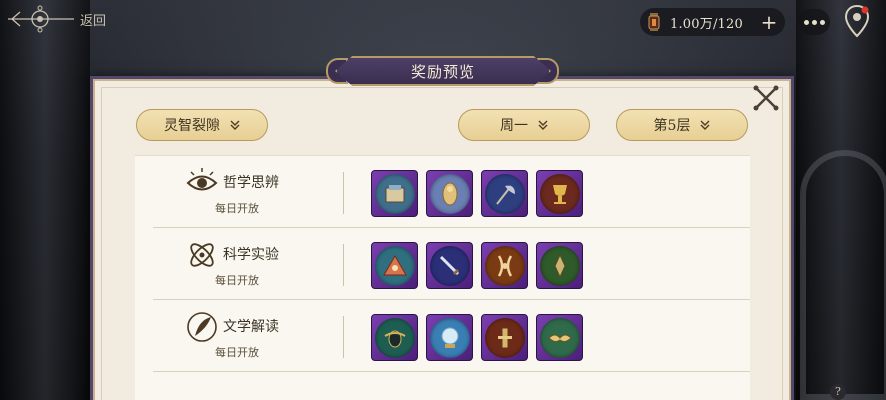  I want to click on crystal-ball-icon, so click(449, 337).